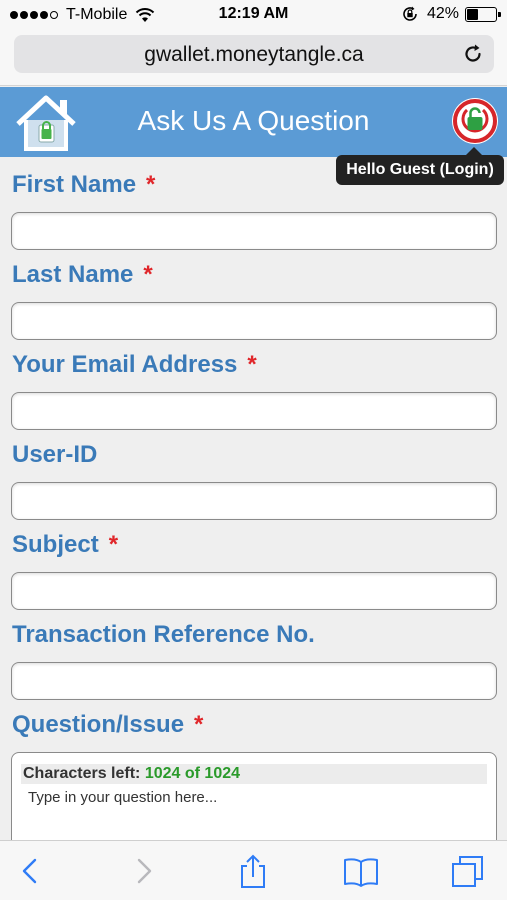 This screenshot has width=507, height=900. I want to click on url-text: gwallet.moneytangle.ca, so click(254, 55).